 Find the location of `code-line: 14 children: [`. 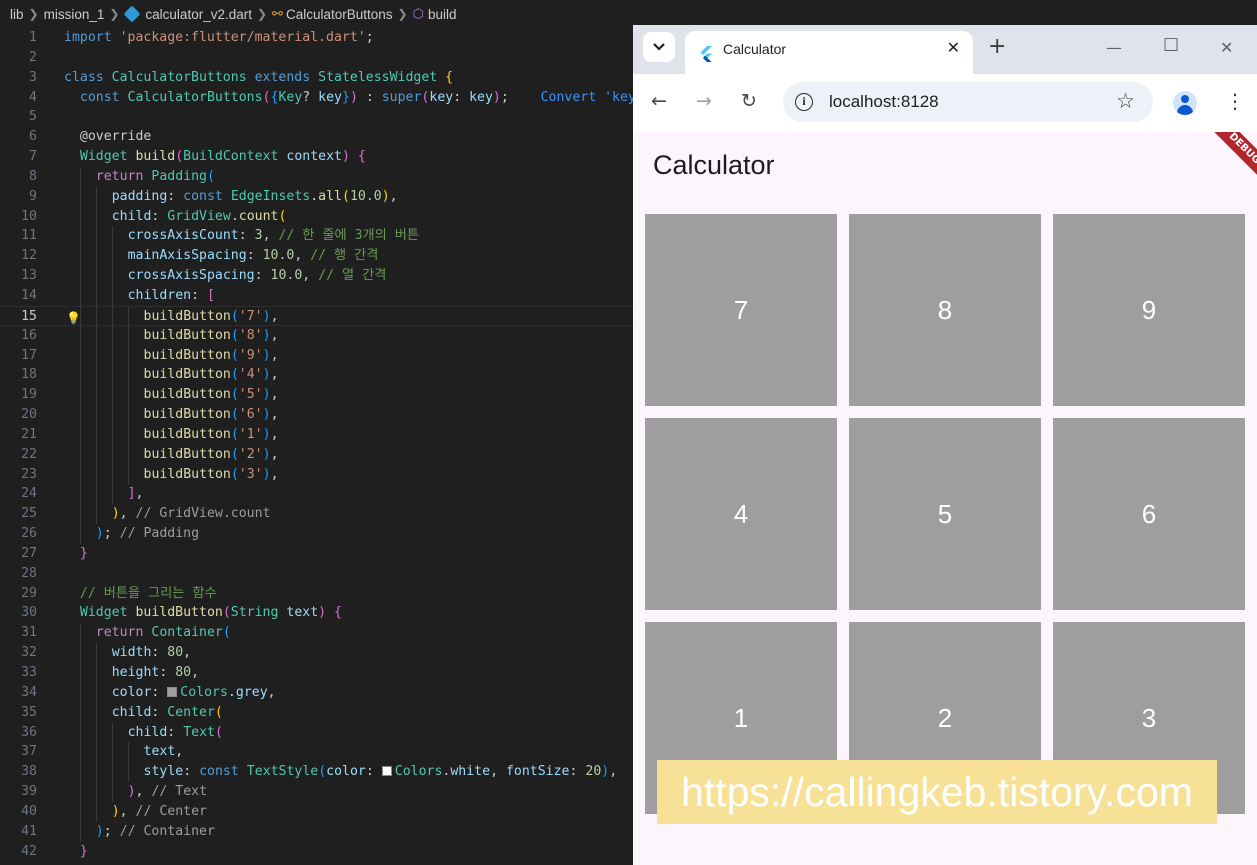

code-line: 14 children: [ is located at coordinates (316, 295).